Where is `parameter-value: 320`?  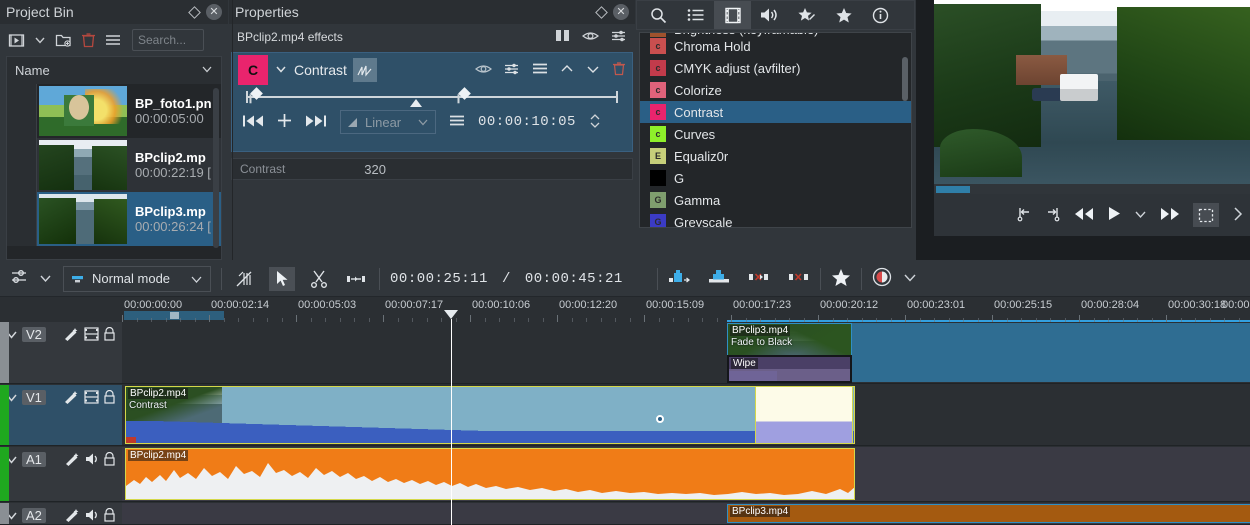 parameter-value: 320 is located at coordinates (373, 169).